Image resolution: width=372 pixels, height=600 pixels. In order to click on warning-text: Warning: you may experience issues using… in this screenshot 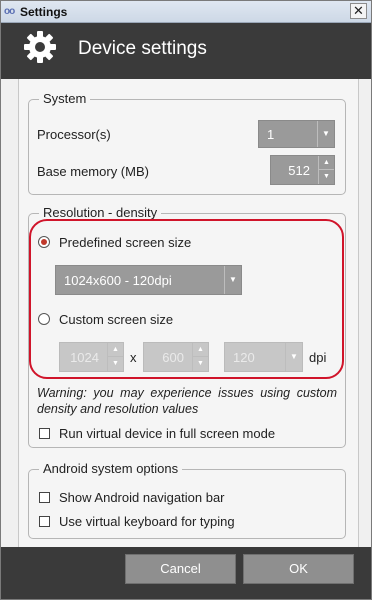, I will do `click(187, 401)`.